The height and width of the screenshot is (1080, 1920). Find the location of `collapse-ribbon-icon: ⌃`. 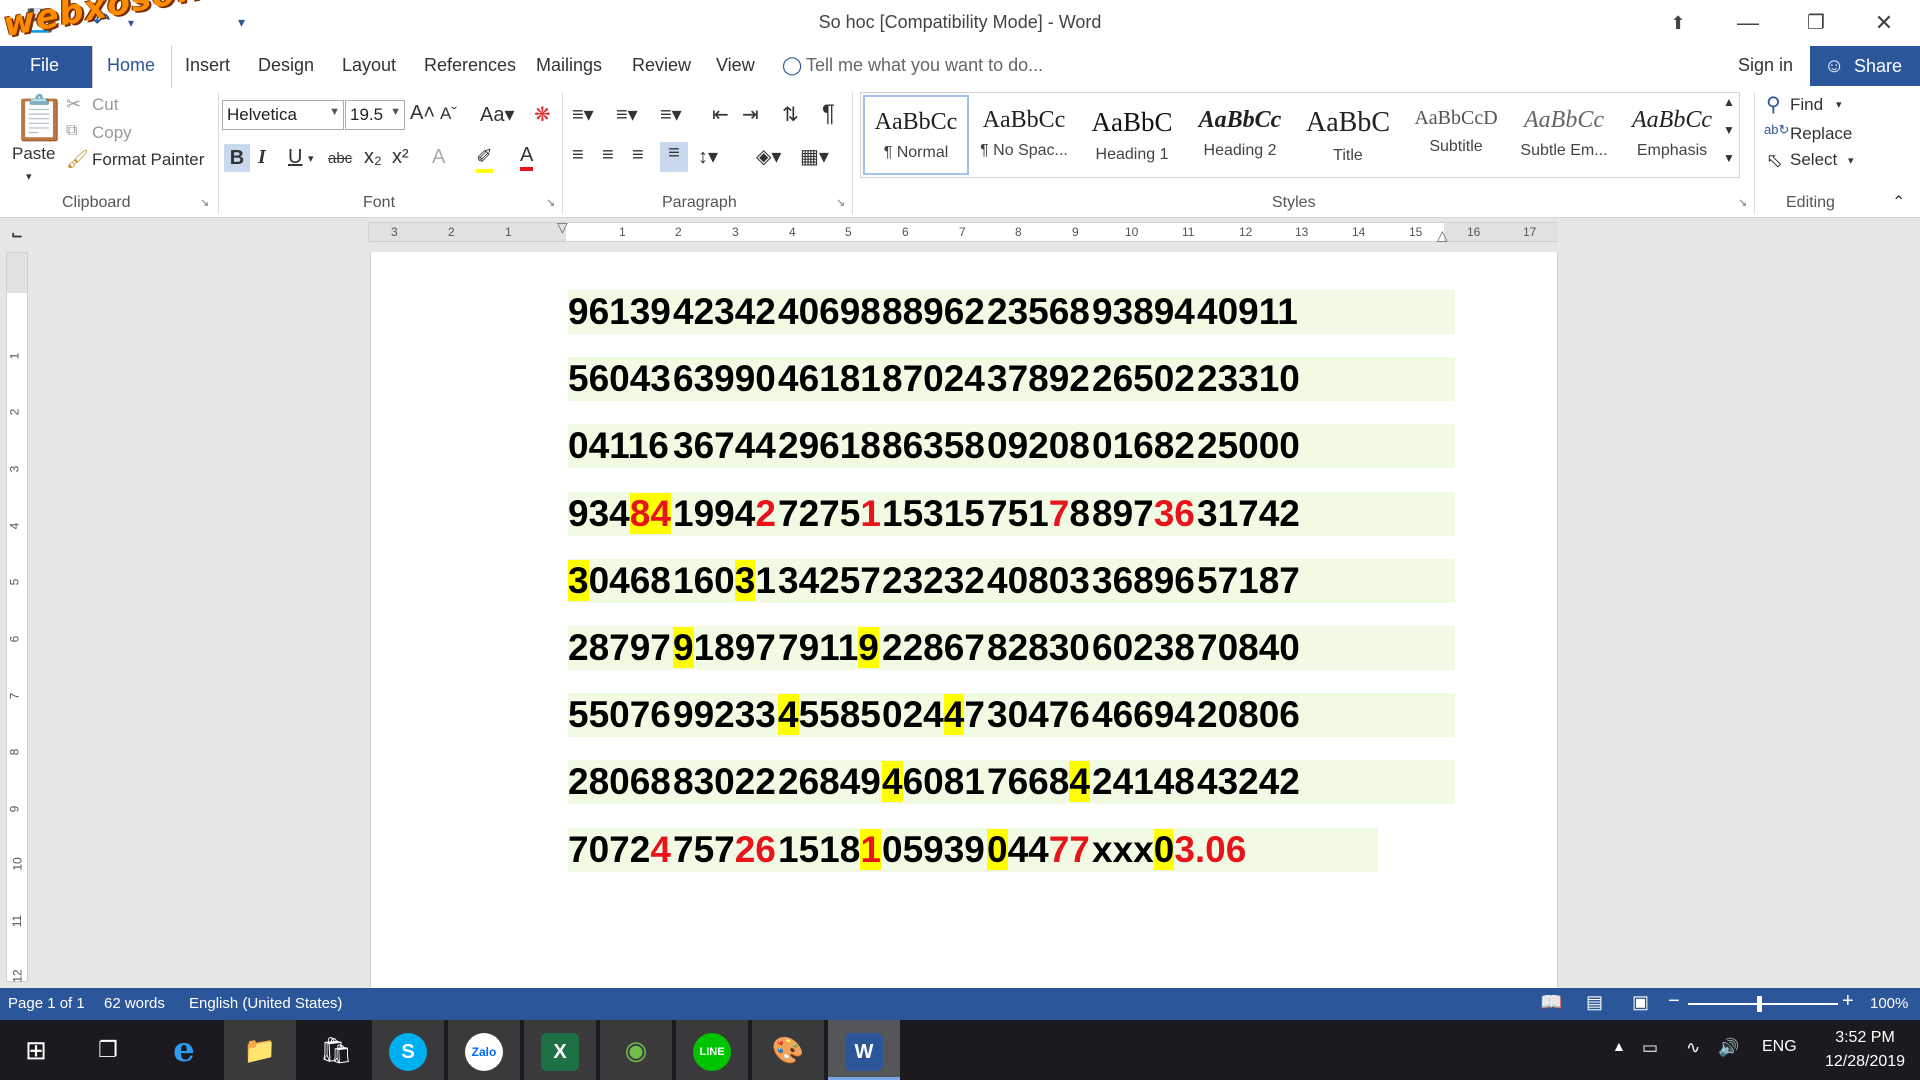

collapse-ribbon-icon: ⌃ is located at coordinates (1898, 202).